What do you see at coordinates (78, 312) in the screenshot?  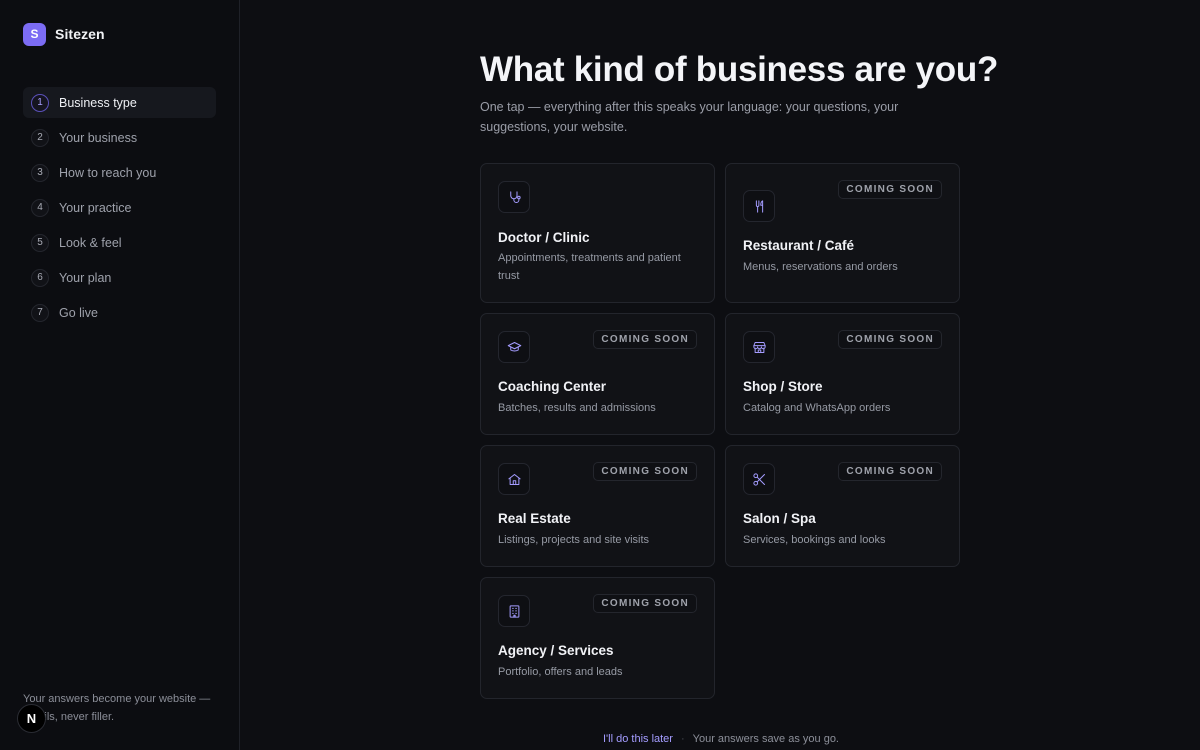 I see `step-label: Go live` at bounding box center [78, 312].